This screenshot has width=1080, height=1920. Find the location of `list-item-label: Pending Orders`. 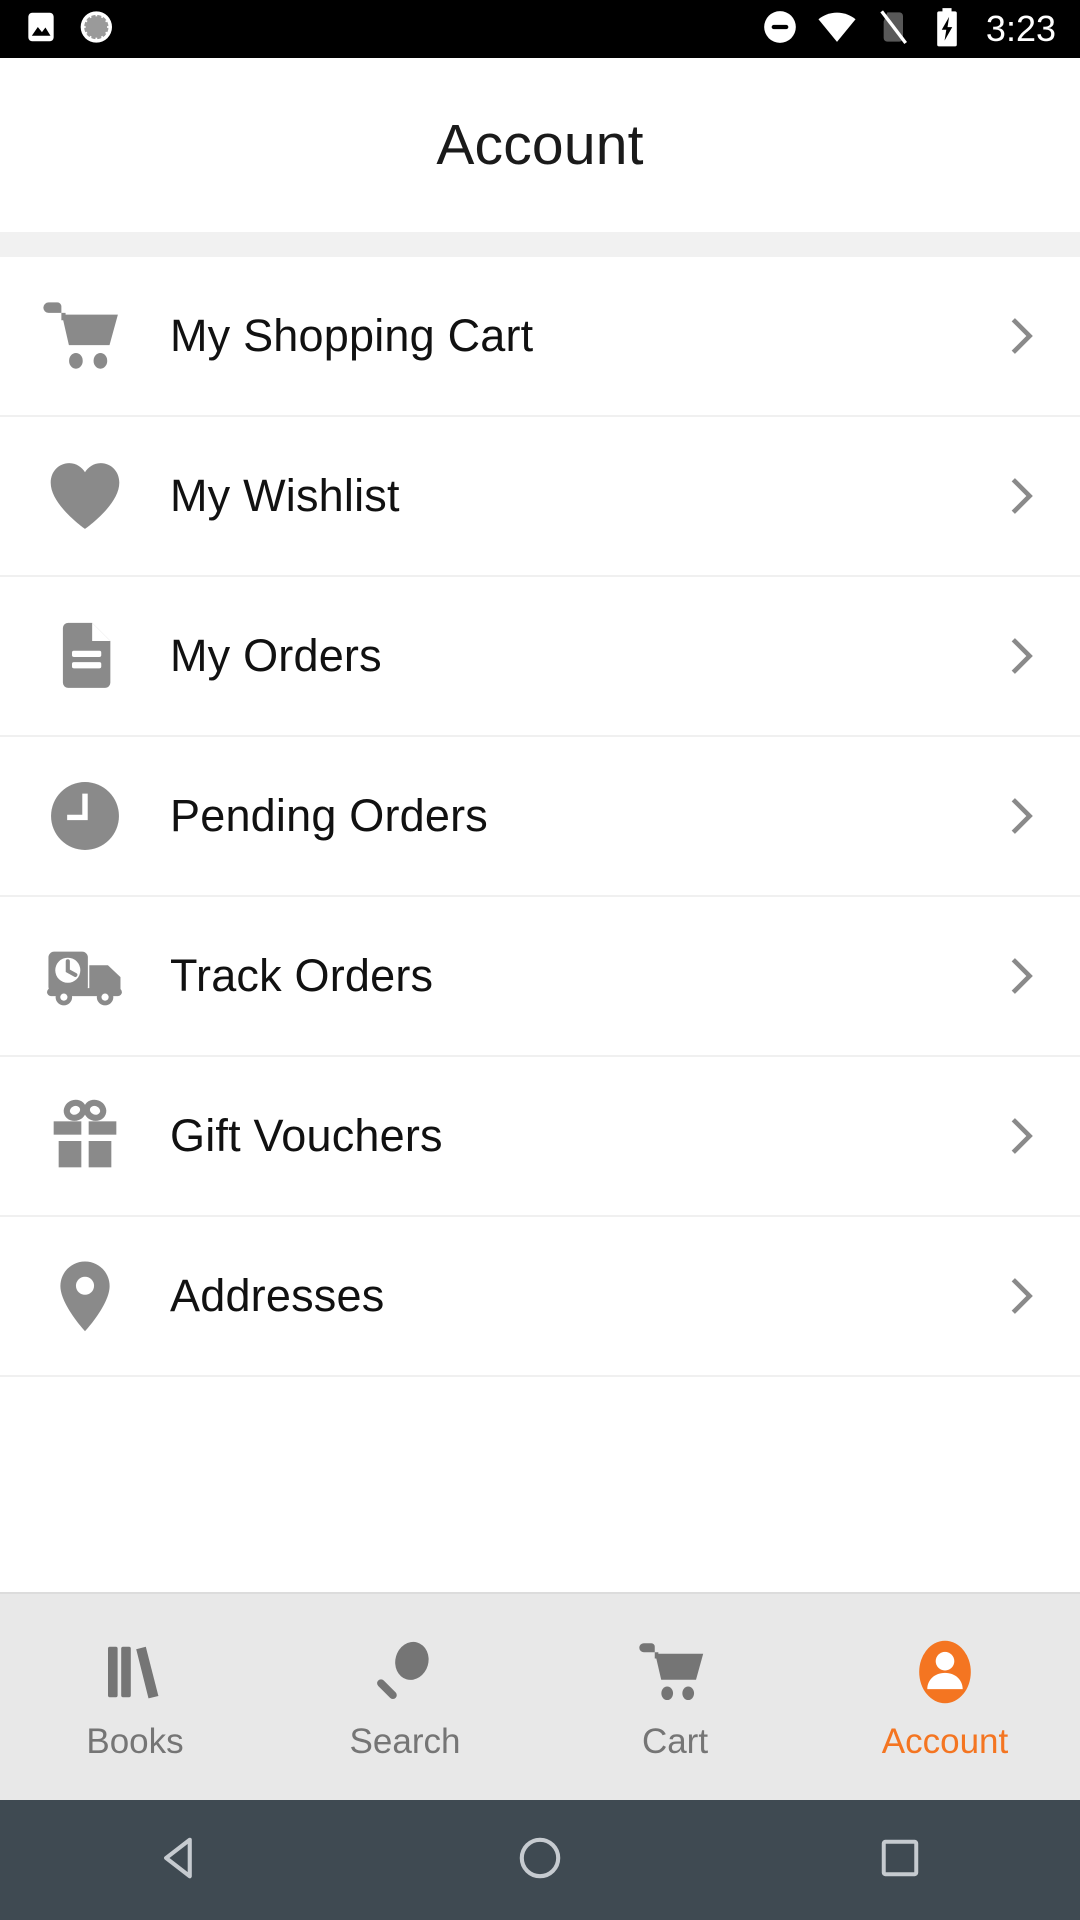

list-item-label: Pending Orders is located at coordinates (329, 815).